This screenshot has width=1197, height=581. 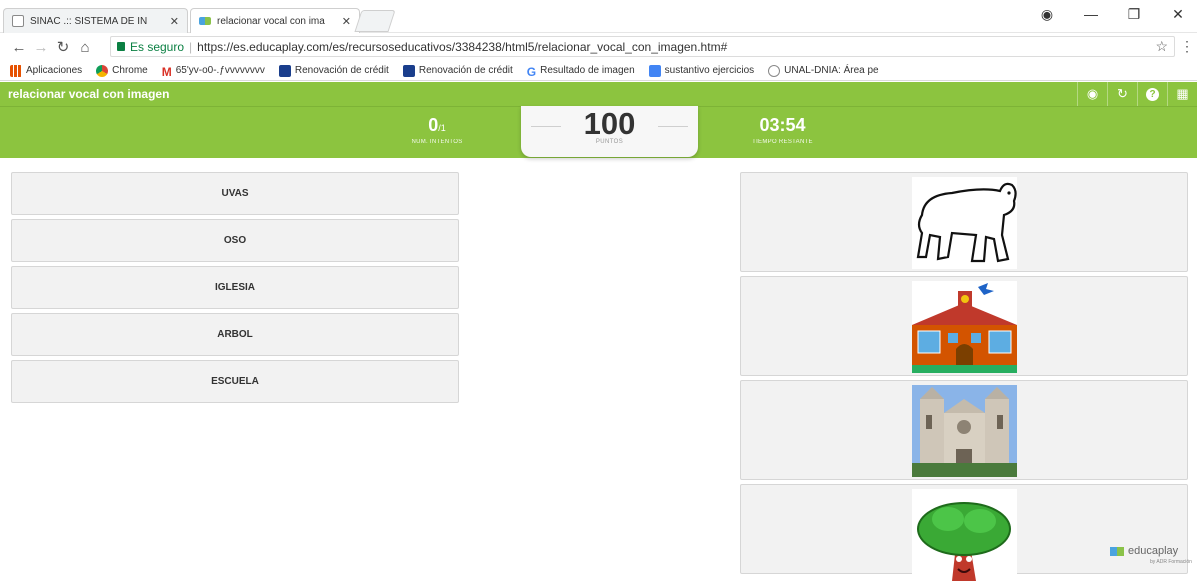 I want to click on time-label: TIEMPO RESTANTE, so click(x=782, y=142).